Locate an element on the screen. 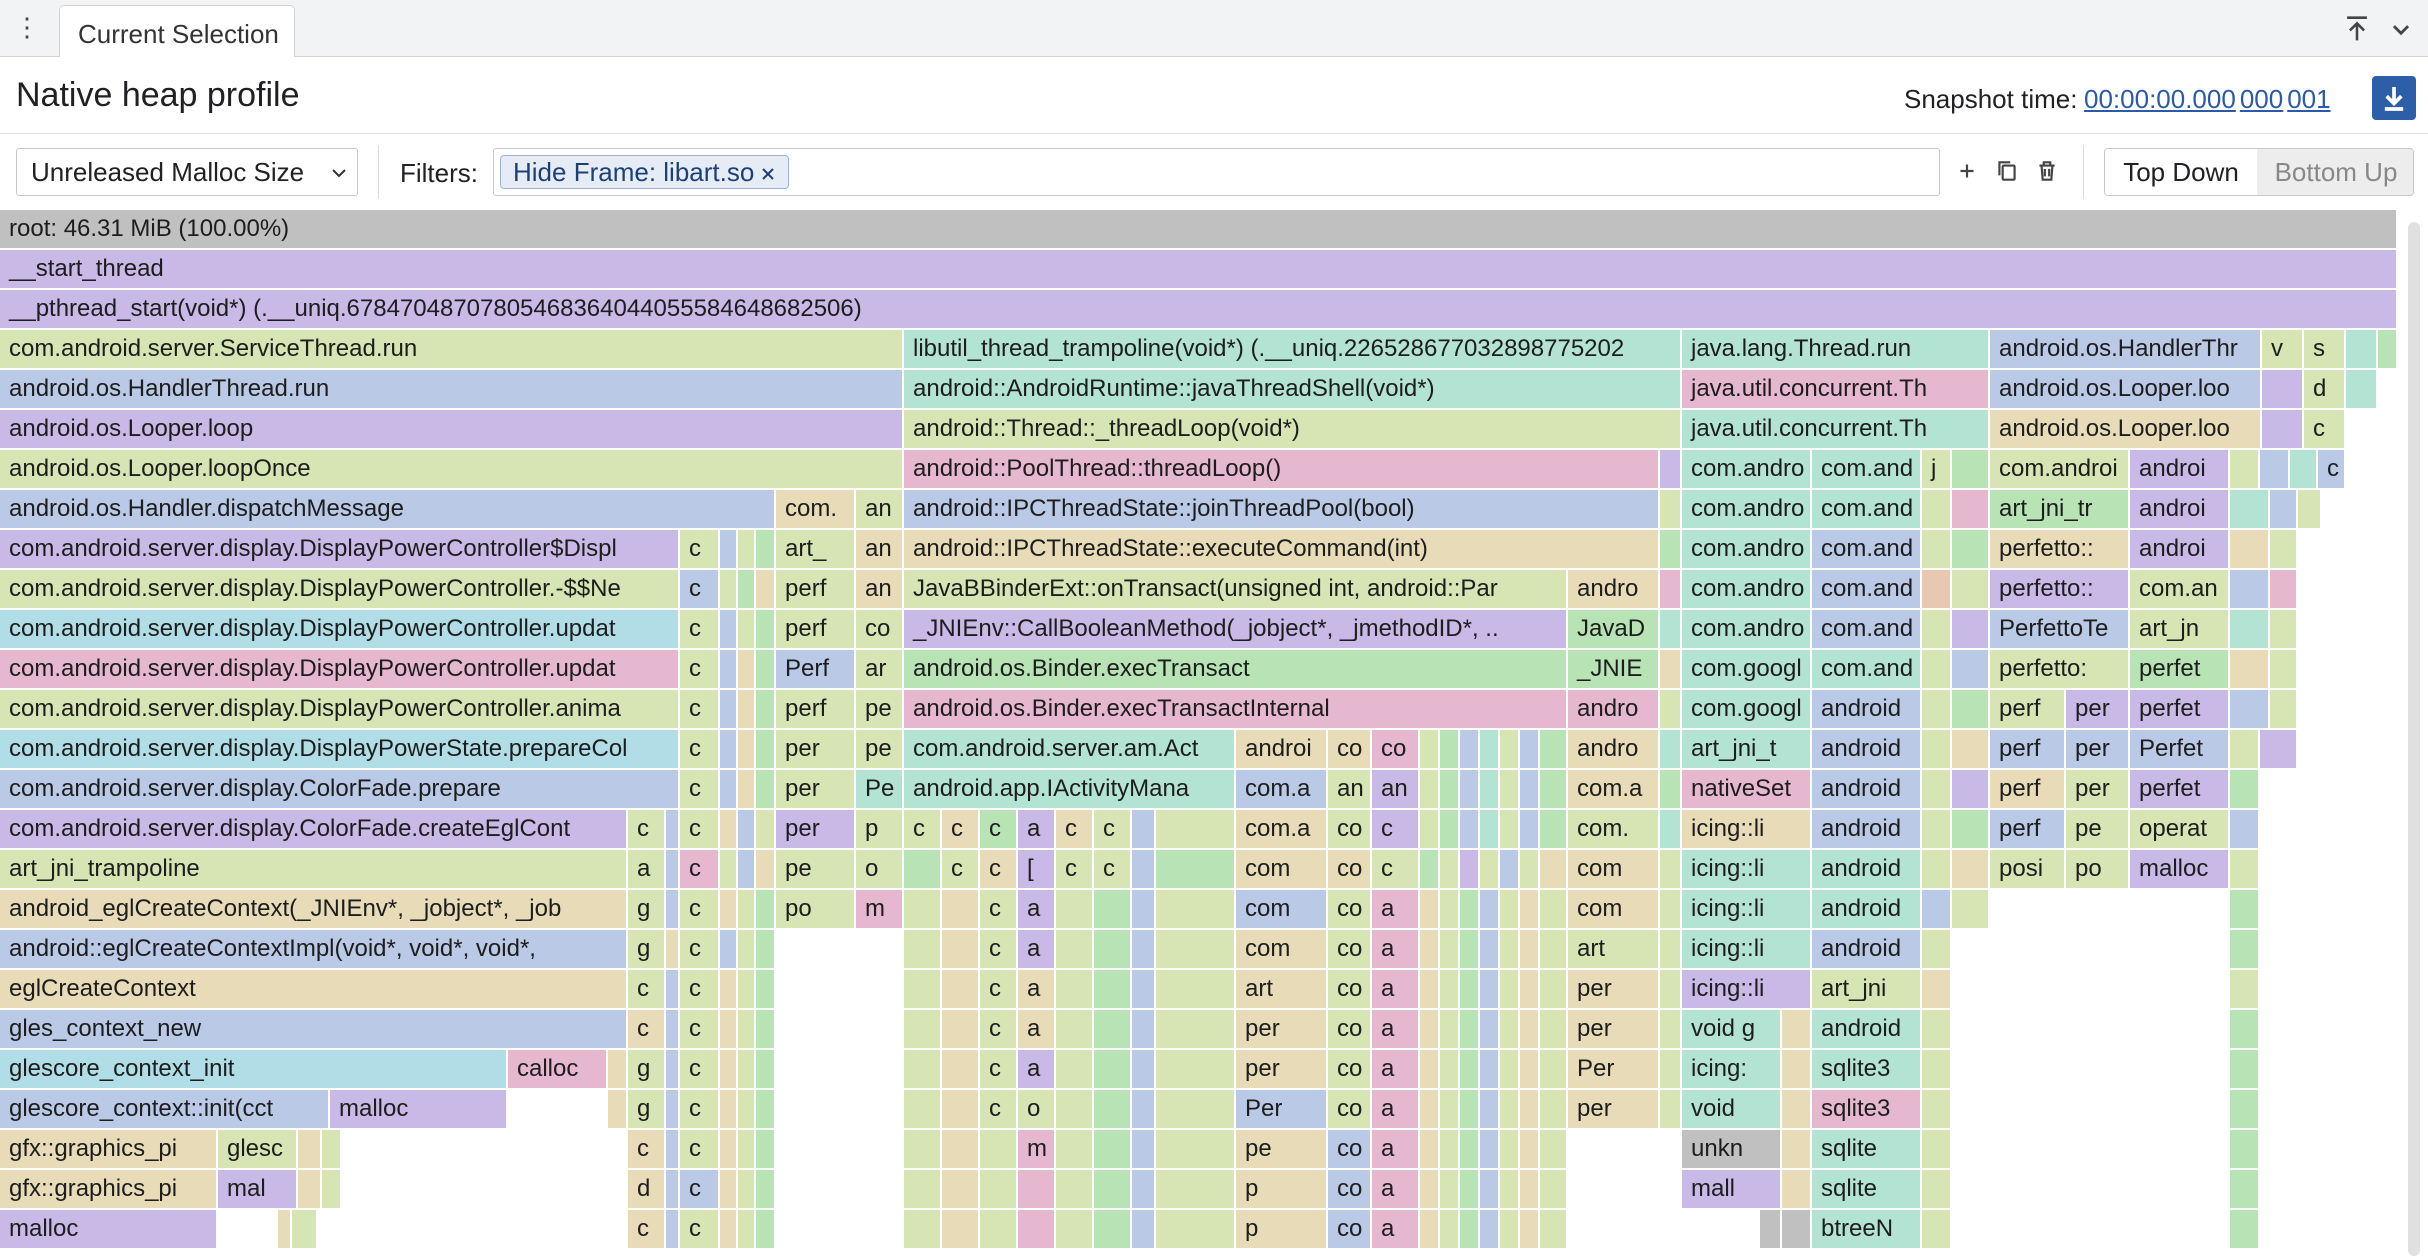  flame-frame: java.lang.Thread.run is located at coordinates (1836, 349).